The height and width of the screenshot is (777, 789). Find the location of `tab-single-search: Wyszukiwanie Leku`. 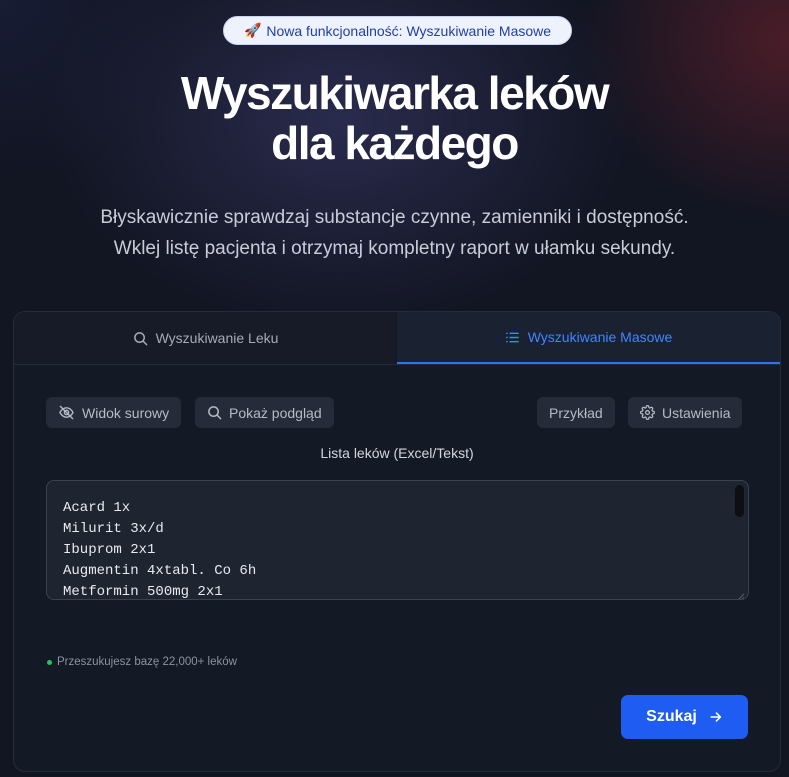

tab-single-search: Wyszukiwanie Leku is located at coordinates (205, 338).